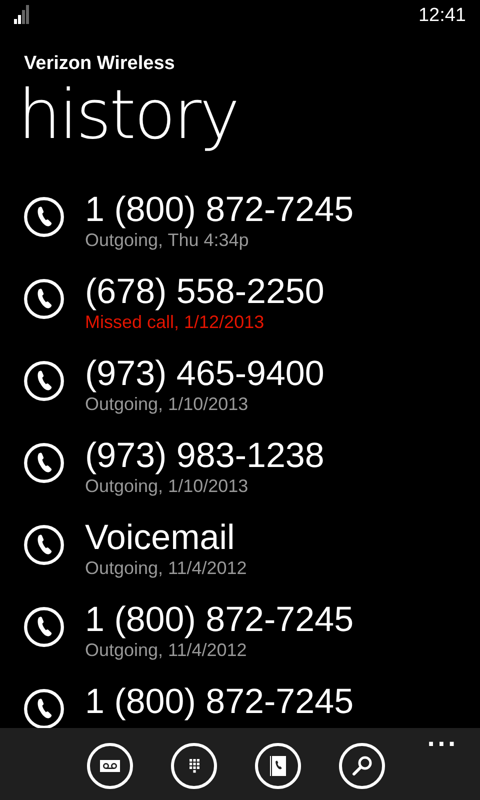 This screenshot has height=800, width=480. Describe the element at coordinates (362, 766) in the screenshot. I see `search-icon` at that location.